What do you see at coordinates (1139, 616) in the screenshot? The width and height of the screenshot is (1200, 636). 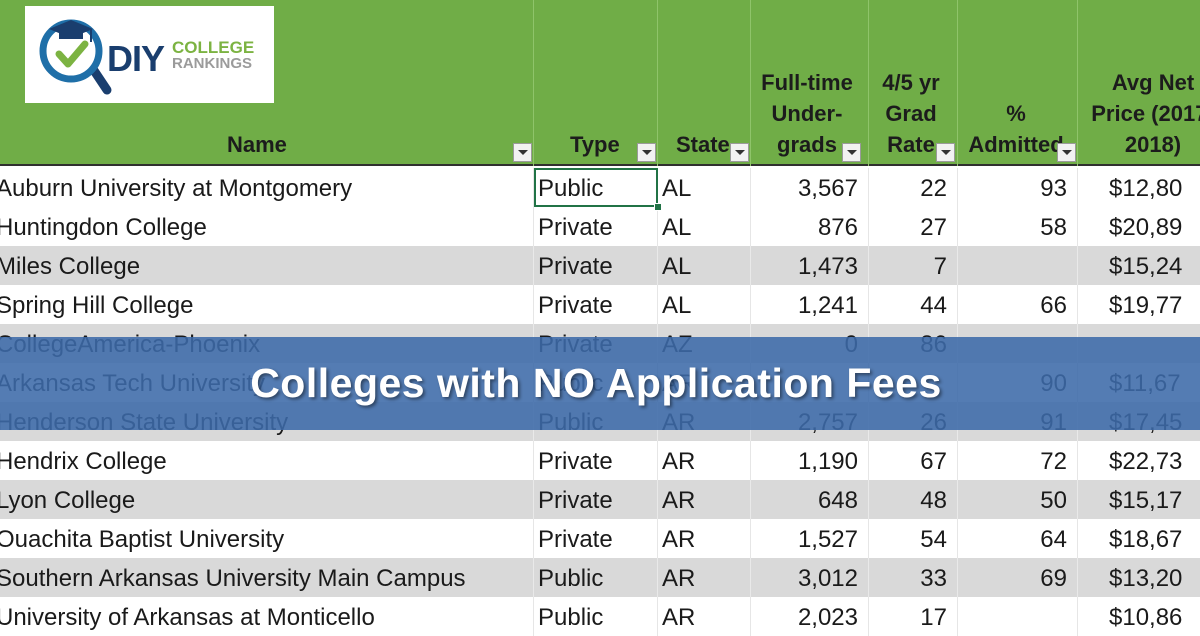 I see `cell-net-price: $10,86` at bounding box center [1139, 616].